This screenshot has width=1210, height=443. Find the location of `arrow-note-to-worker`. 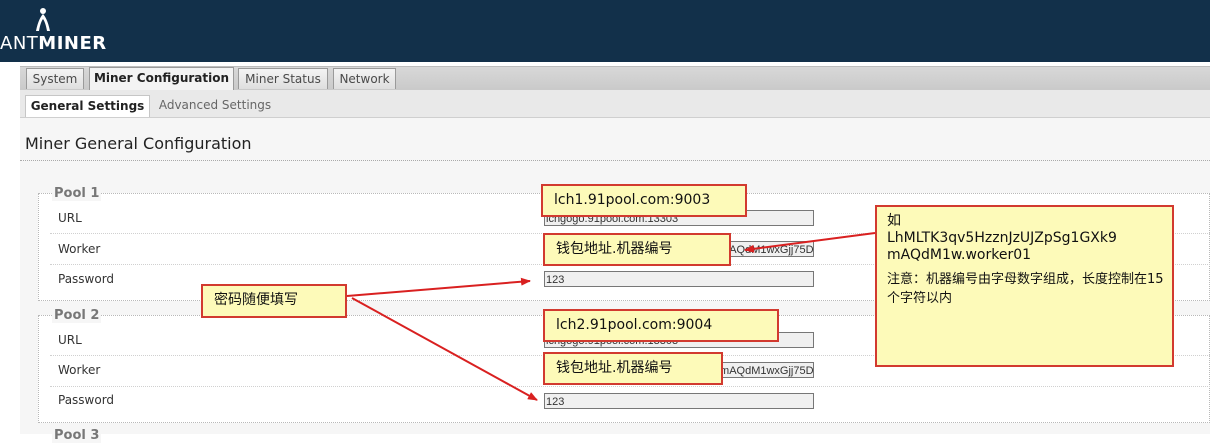

arrow-note-to-worker is located at coordinates (810, 242).